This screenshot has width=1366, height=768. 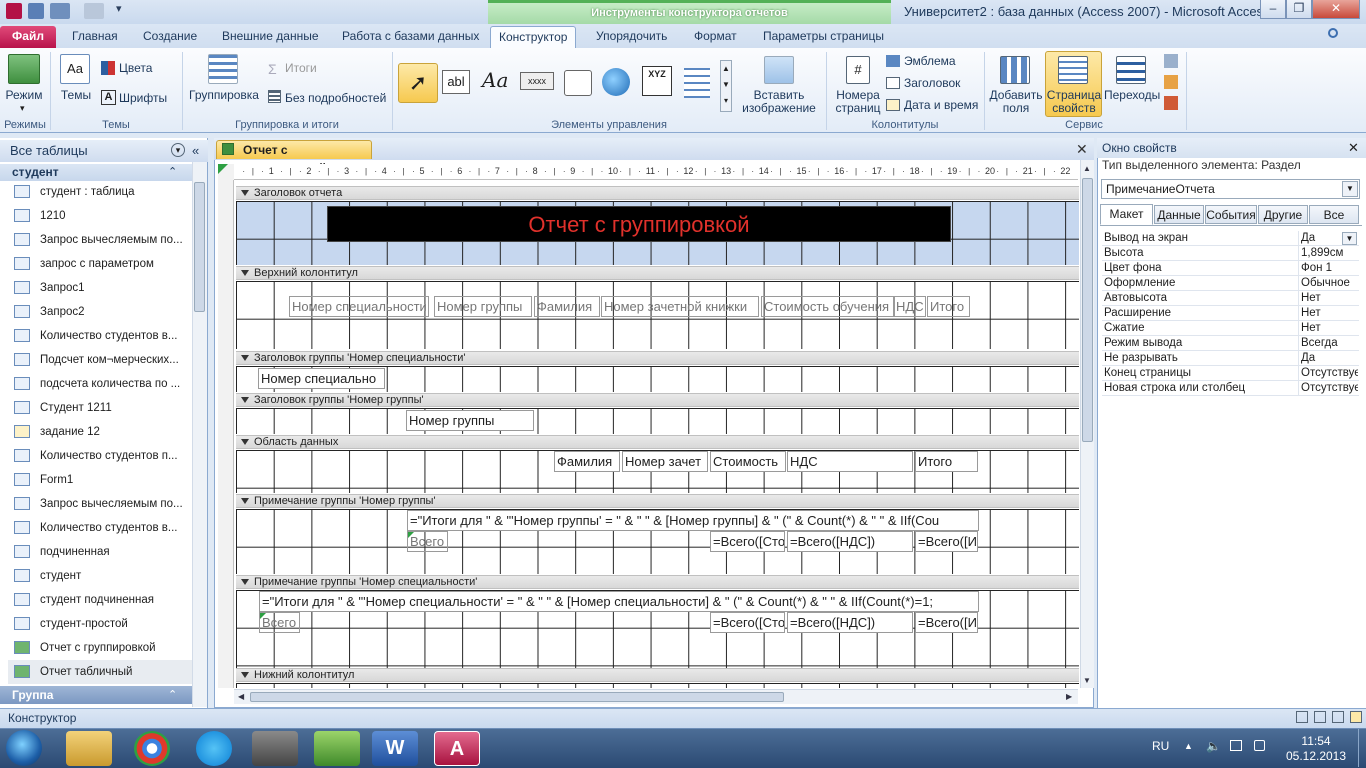 What do you see at coordinates (456, 82) in the screenshot?
I see `textbox-control-icon: abl` at bounding box center [456, 82].